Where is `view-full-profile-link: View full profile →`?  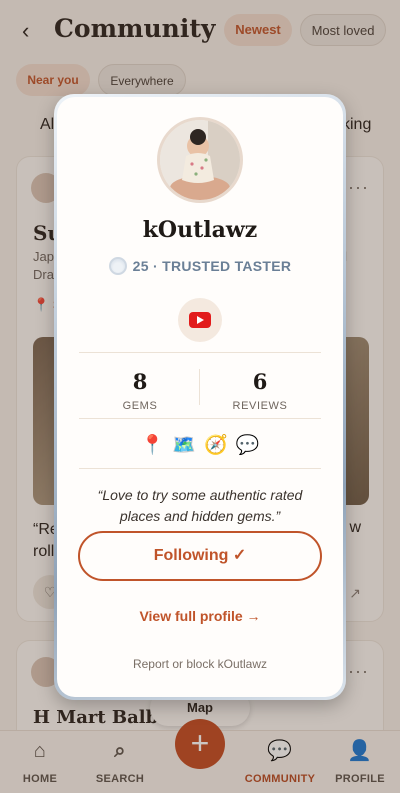 view-full-profile-link: View full profile → is located at coordinates (200, 616).